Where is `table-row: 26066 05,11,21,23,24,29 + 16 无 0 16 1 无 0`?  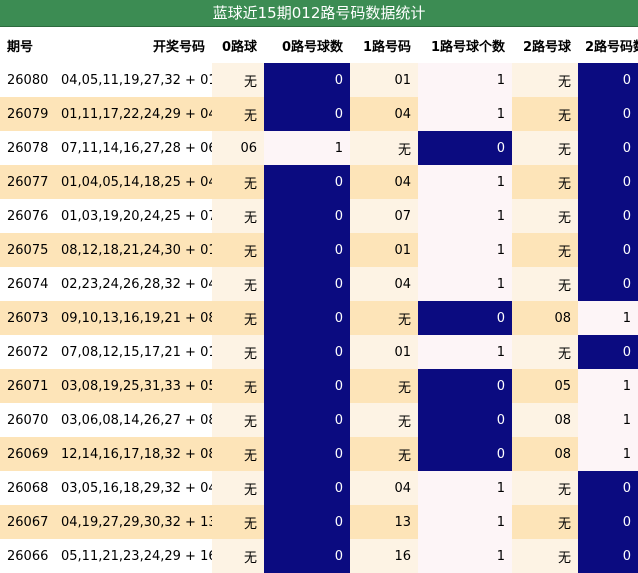 table-row: 26066 05,11,21,23,24,29 + 16 无 0 16 1 无 0 is located at coordinates (319, 556).